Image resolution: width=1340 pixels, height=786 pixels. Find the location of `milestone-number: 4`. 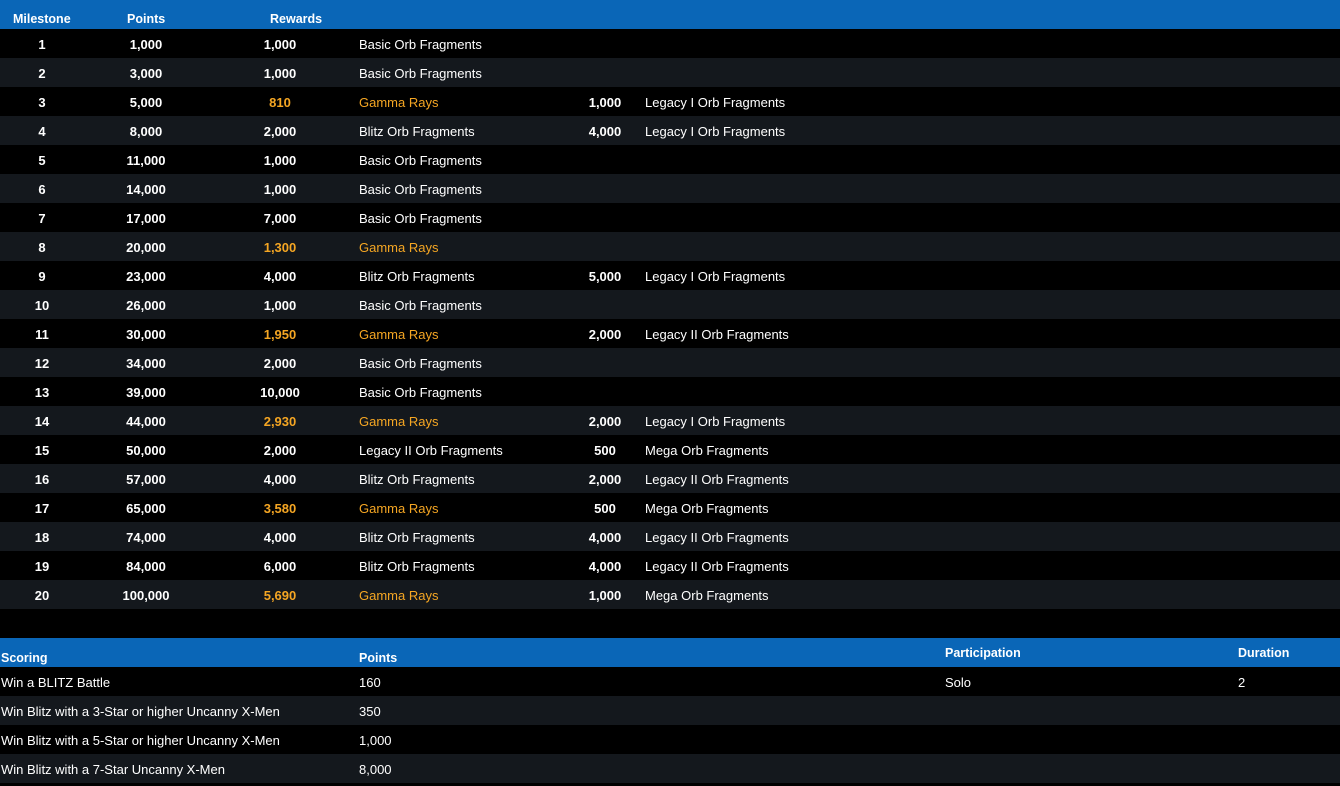

milestone-number: 4 is located at coordinates (42, 131).